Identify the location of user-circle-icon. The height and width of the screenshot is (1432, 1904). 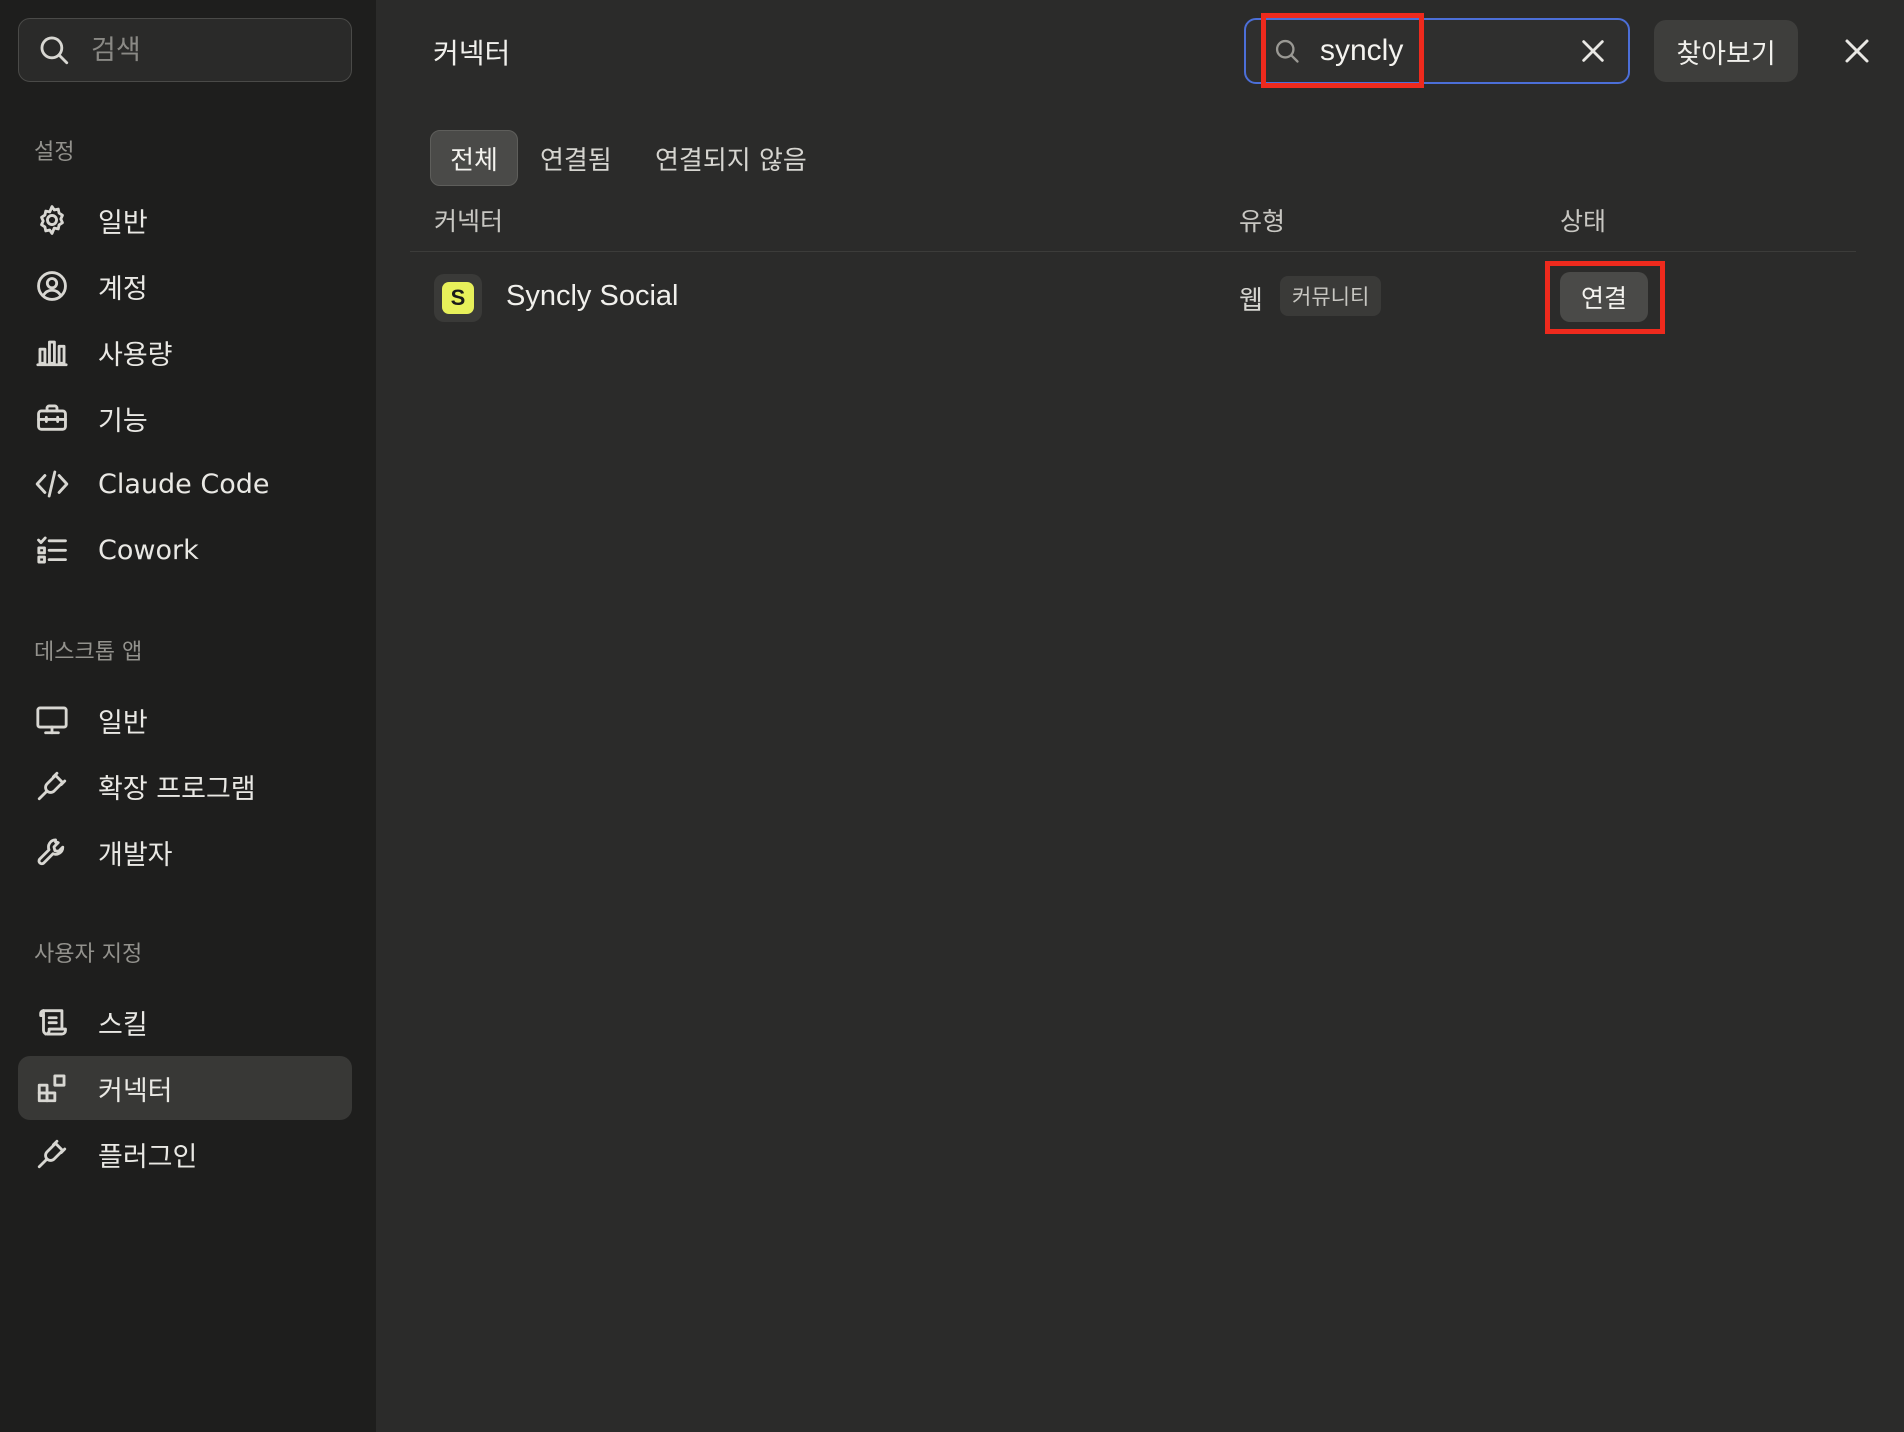
(52, 286).